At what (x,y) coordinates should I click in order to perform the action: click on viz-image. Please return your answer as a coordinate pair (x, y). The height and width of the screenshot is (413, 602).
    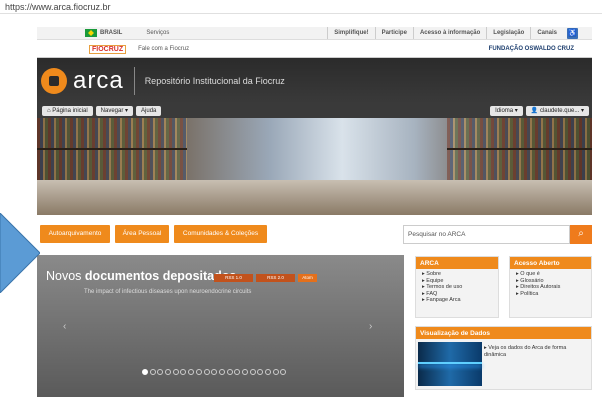
    Looking at the image, I should click on (450, 364).